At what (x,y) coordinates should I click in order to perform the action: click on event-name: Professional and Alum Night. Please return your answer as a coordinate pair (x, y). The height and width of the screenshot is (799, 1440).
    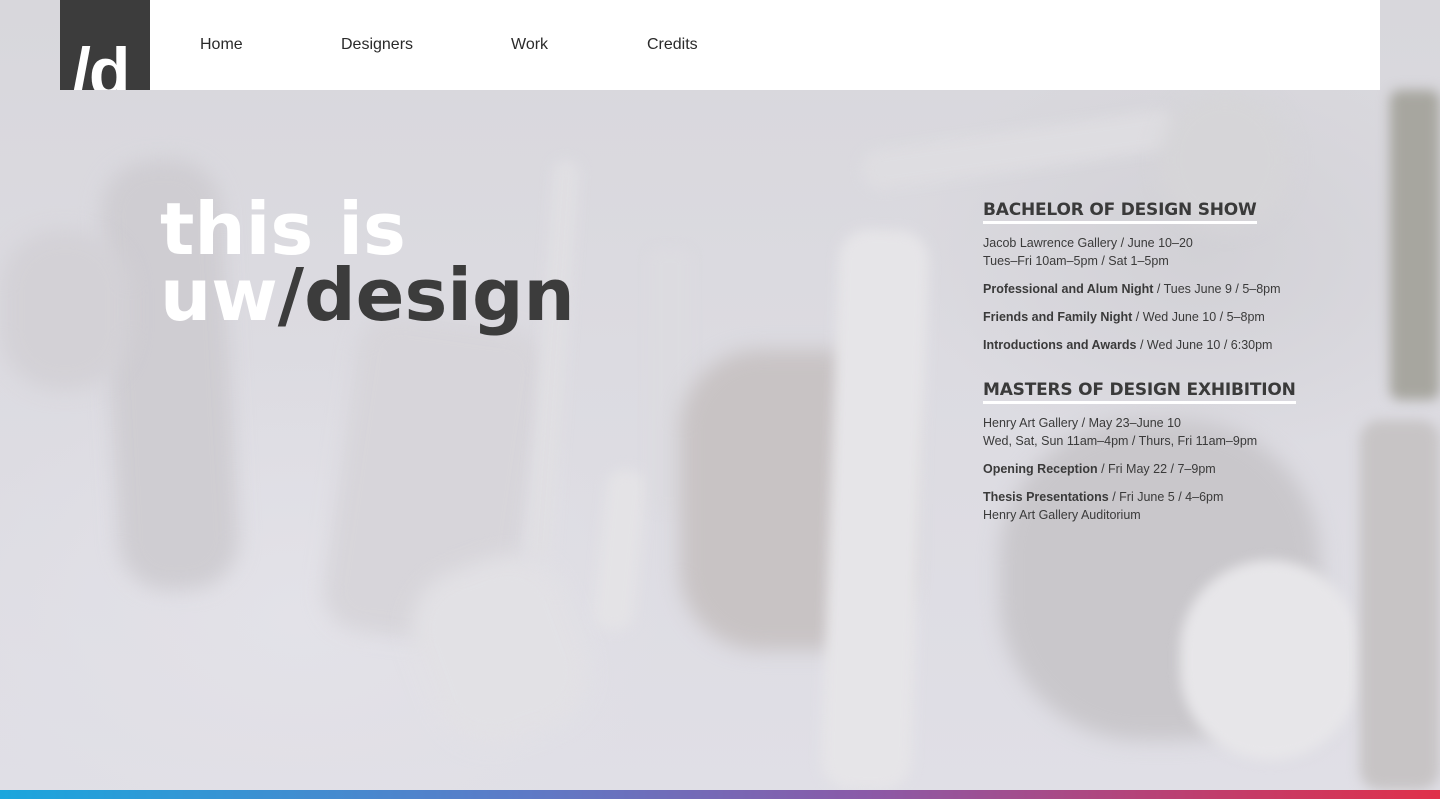
    Looking at the image, I should click on (1068, 289).